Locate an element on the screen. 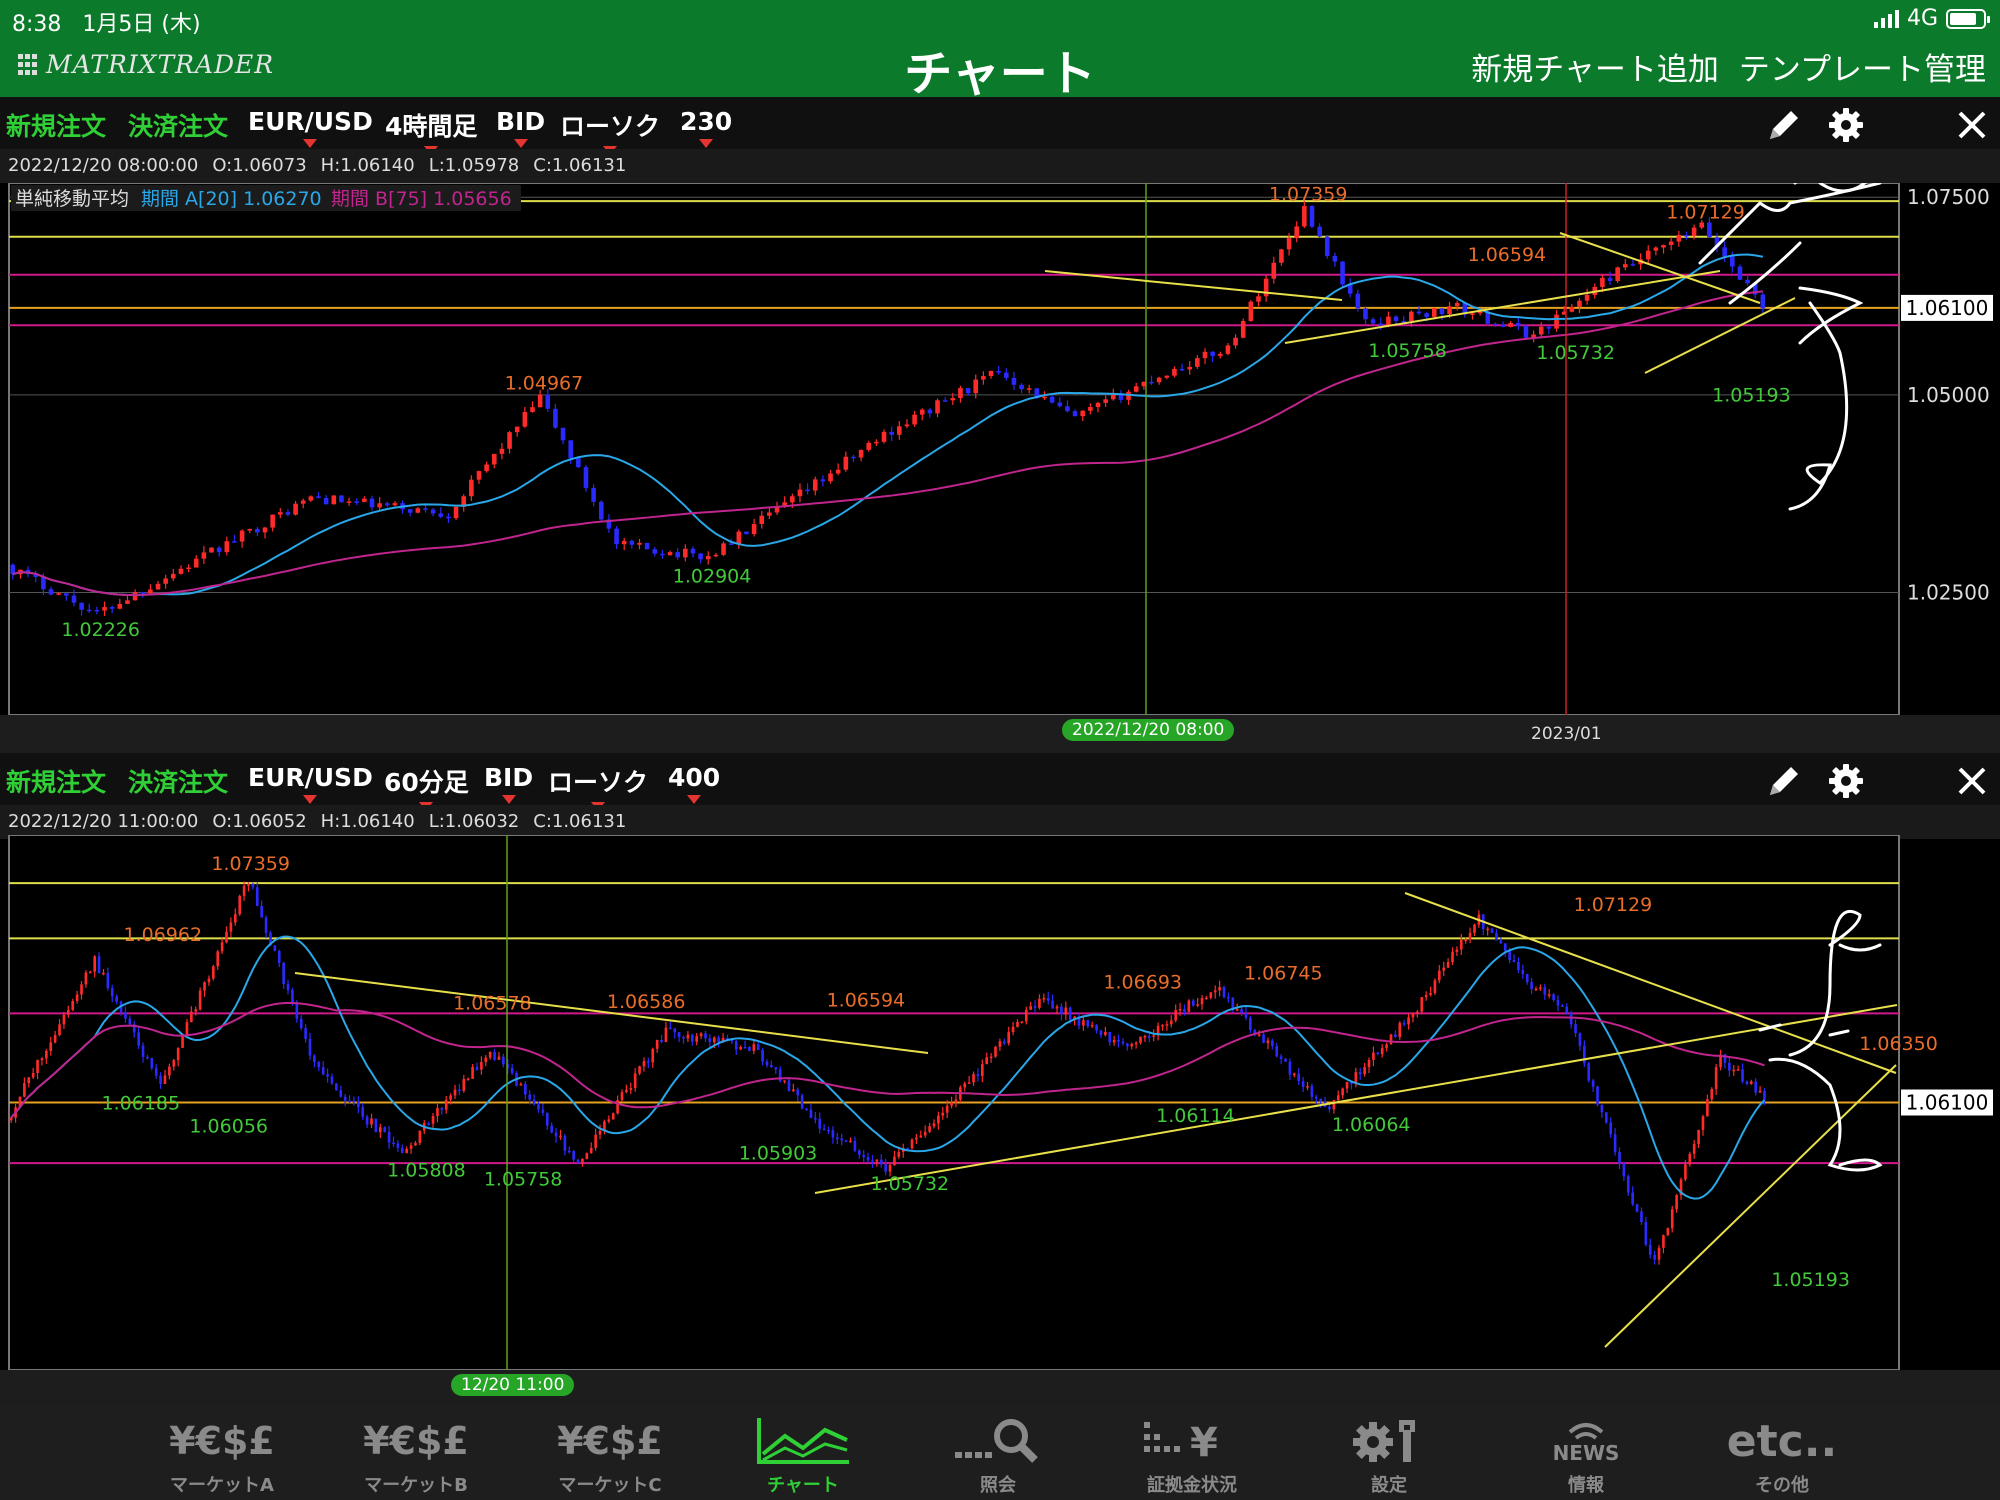 Image resolution: width=2000 pixels, height=1500 pixels. current-price-label: 1.06100 is located at coordinates (1947, 1103).